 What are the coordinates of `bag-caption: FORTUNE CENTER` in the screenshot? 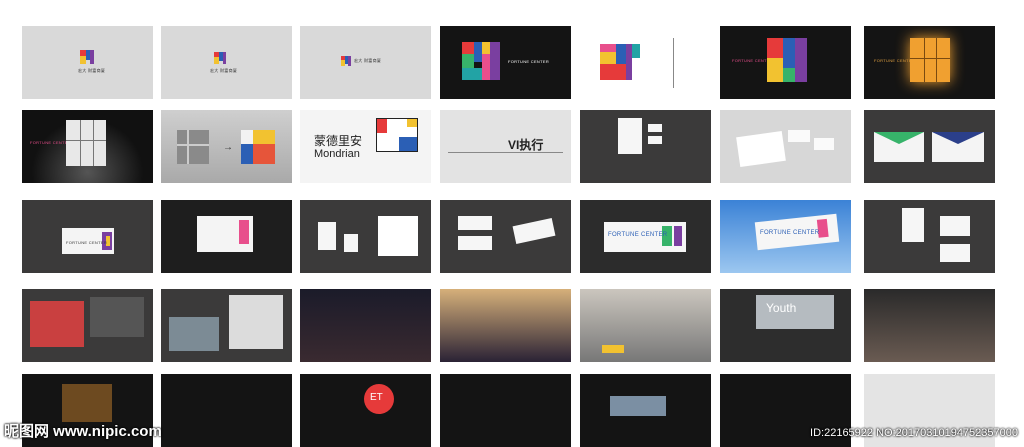 It's located at (87, 242).